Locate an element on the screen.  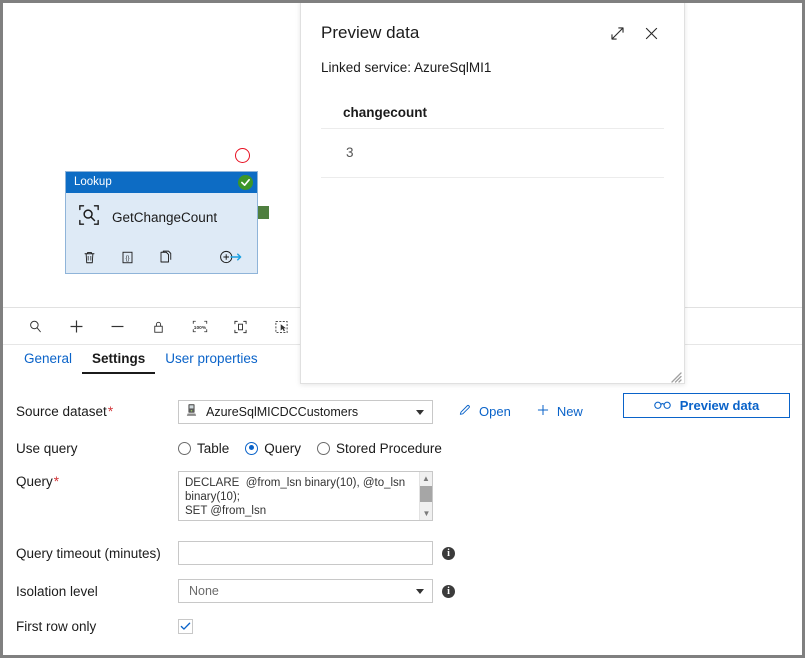
scrollbar-thumb is located at coordinates (426, 494).